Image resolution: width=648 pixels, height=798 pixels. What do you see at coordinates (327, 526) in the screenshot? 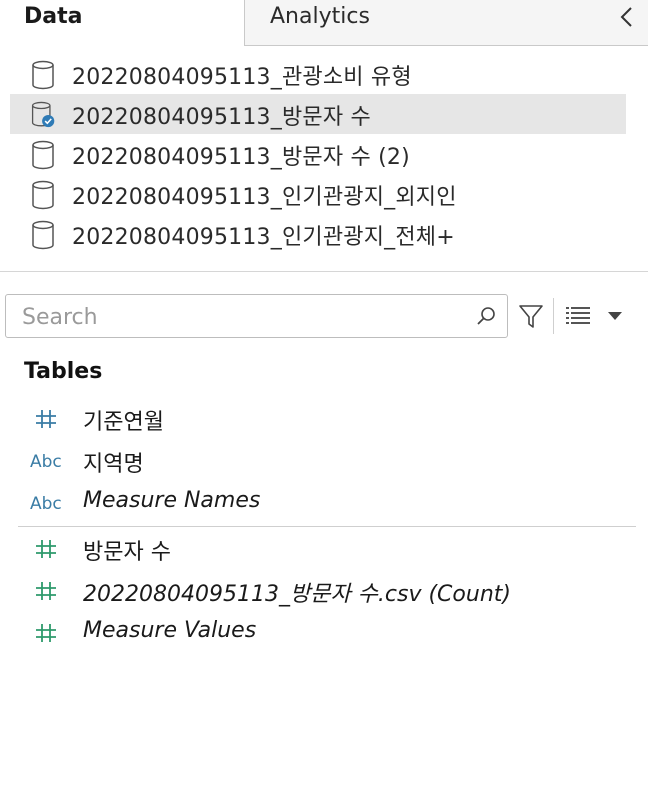
I see `dimension-measure-divider` at bounding box center [327, 526].